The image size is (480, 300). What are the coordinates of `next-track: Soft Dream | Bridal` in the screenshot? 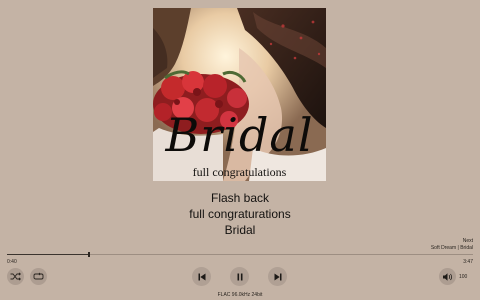 It's located at (452, 248).